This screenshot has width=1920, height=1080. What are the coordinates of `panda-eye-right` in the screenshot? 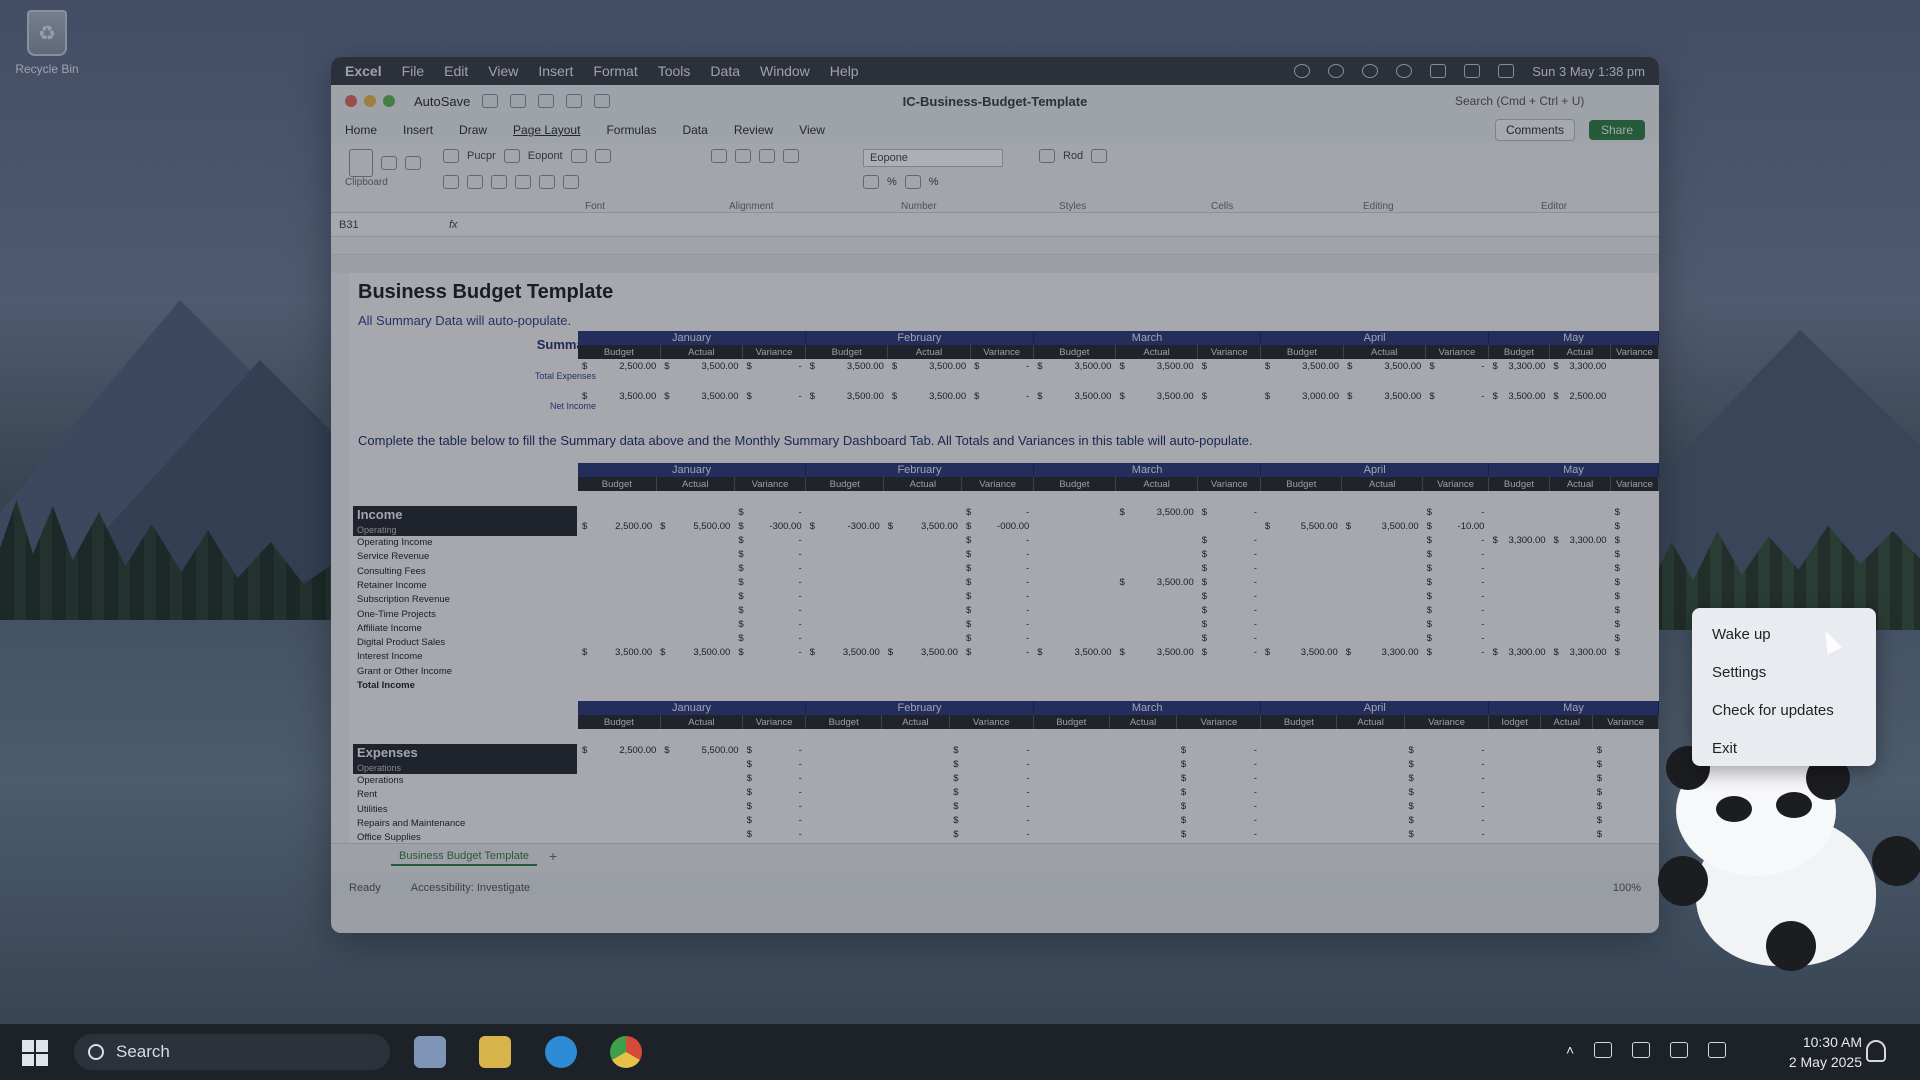 It's located at (1794, 805).